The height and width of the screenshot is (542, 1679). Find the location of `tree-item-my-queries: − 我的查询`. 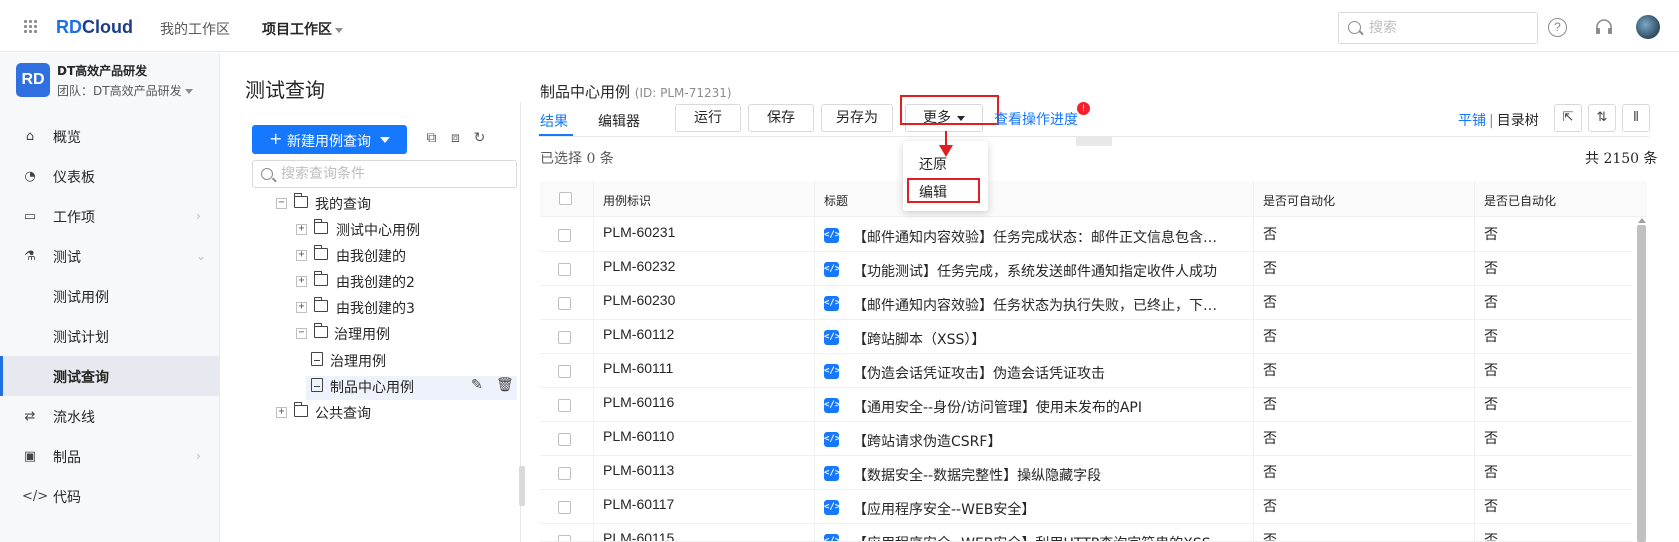

tree-item-my-queries: − 我的查询 is located at coordinates (396, 205).